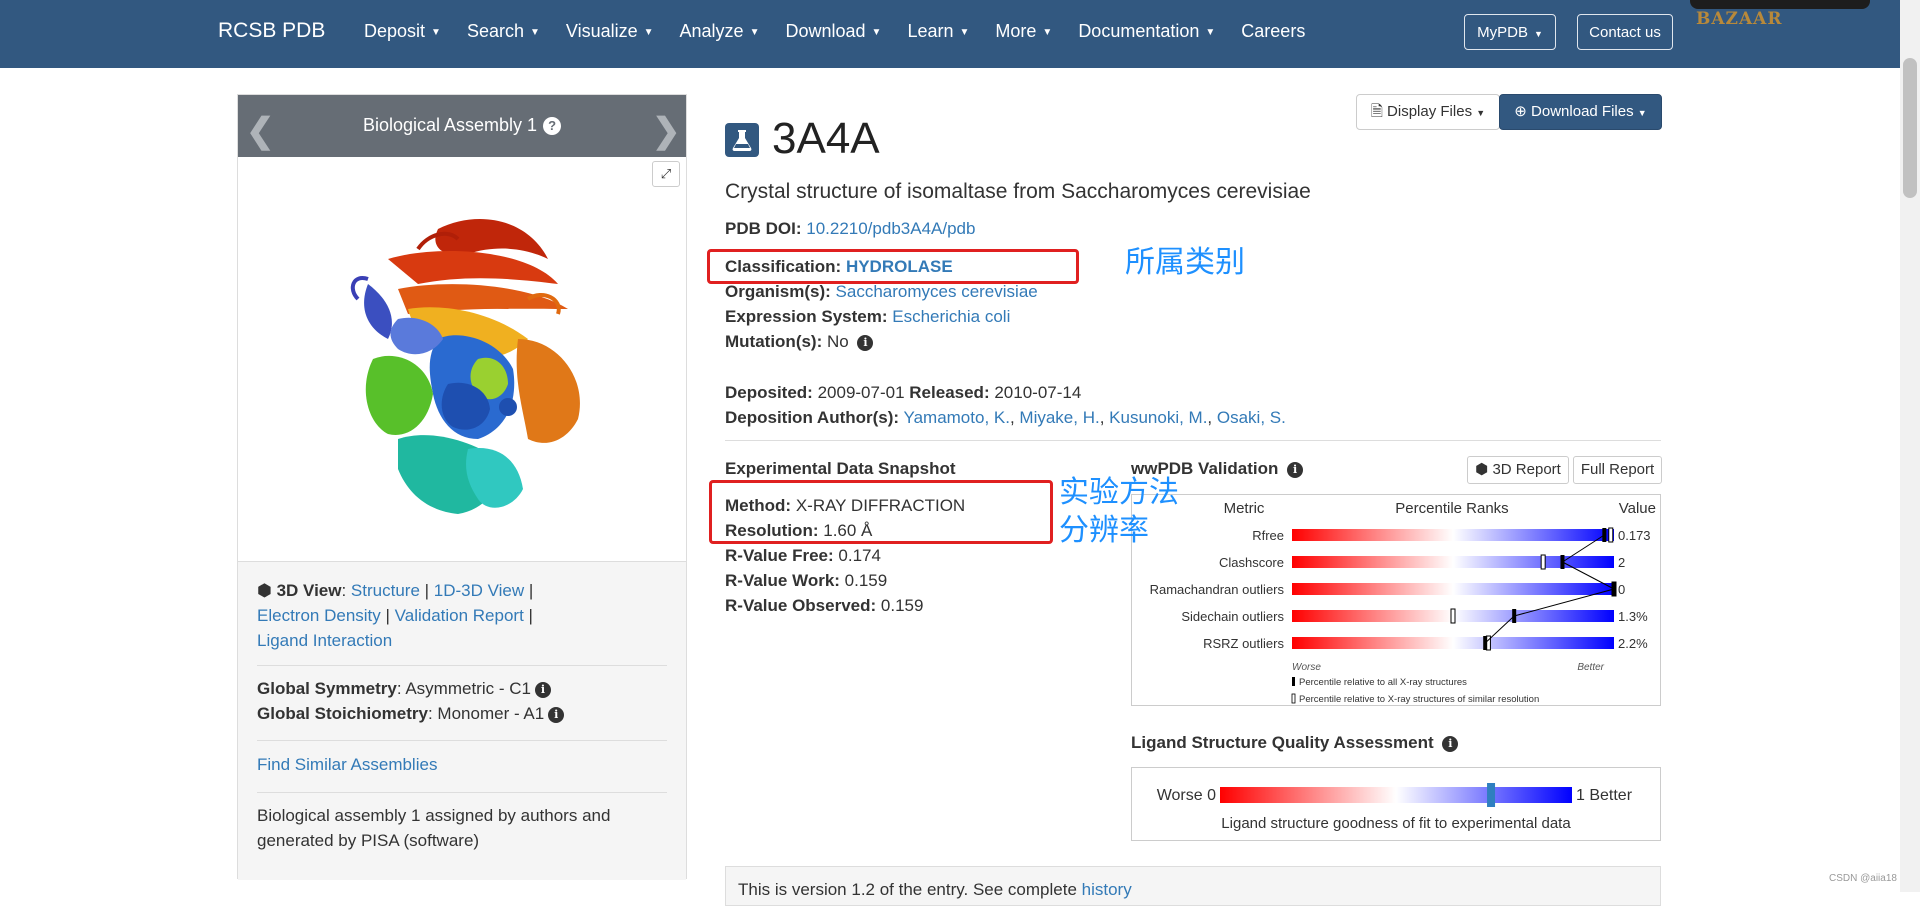 The width and height of the screenshot is (1920, 906). What do you see at coordinates (479, 590) in the screenshot?
I see `1d3d-view-link: 1D-3D View` at bounding box center [479, 590].